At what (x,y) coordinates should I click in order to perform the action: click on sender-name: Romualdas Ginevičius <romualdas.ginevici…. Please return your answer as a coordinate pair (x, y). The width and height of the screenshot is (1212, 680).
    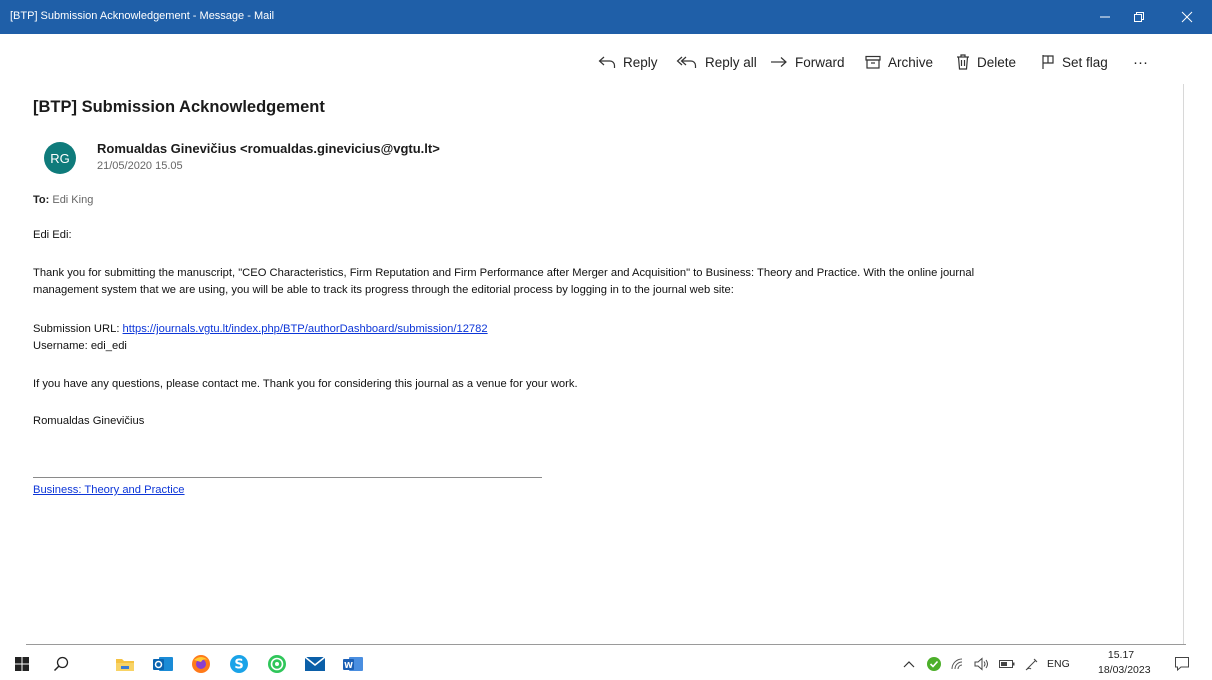
    Looking at the image, I should click on (268, 148).